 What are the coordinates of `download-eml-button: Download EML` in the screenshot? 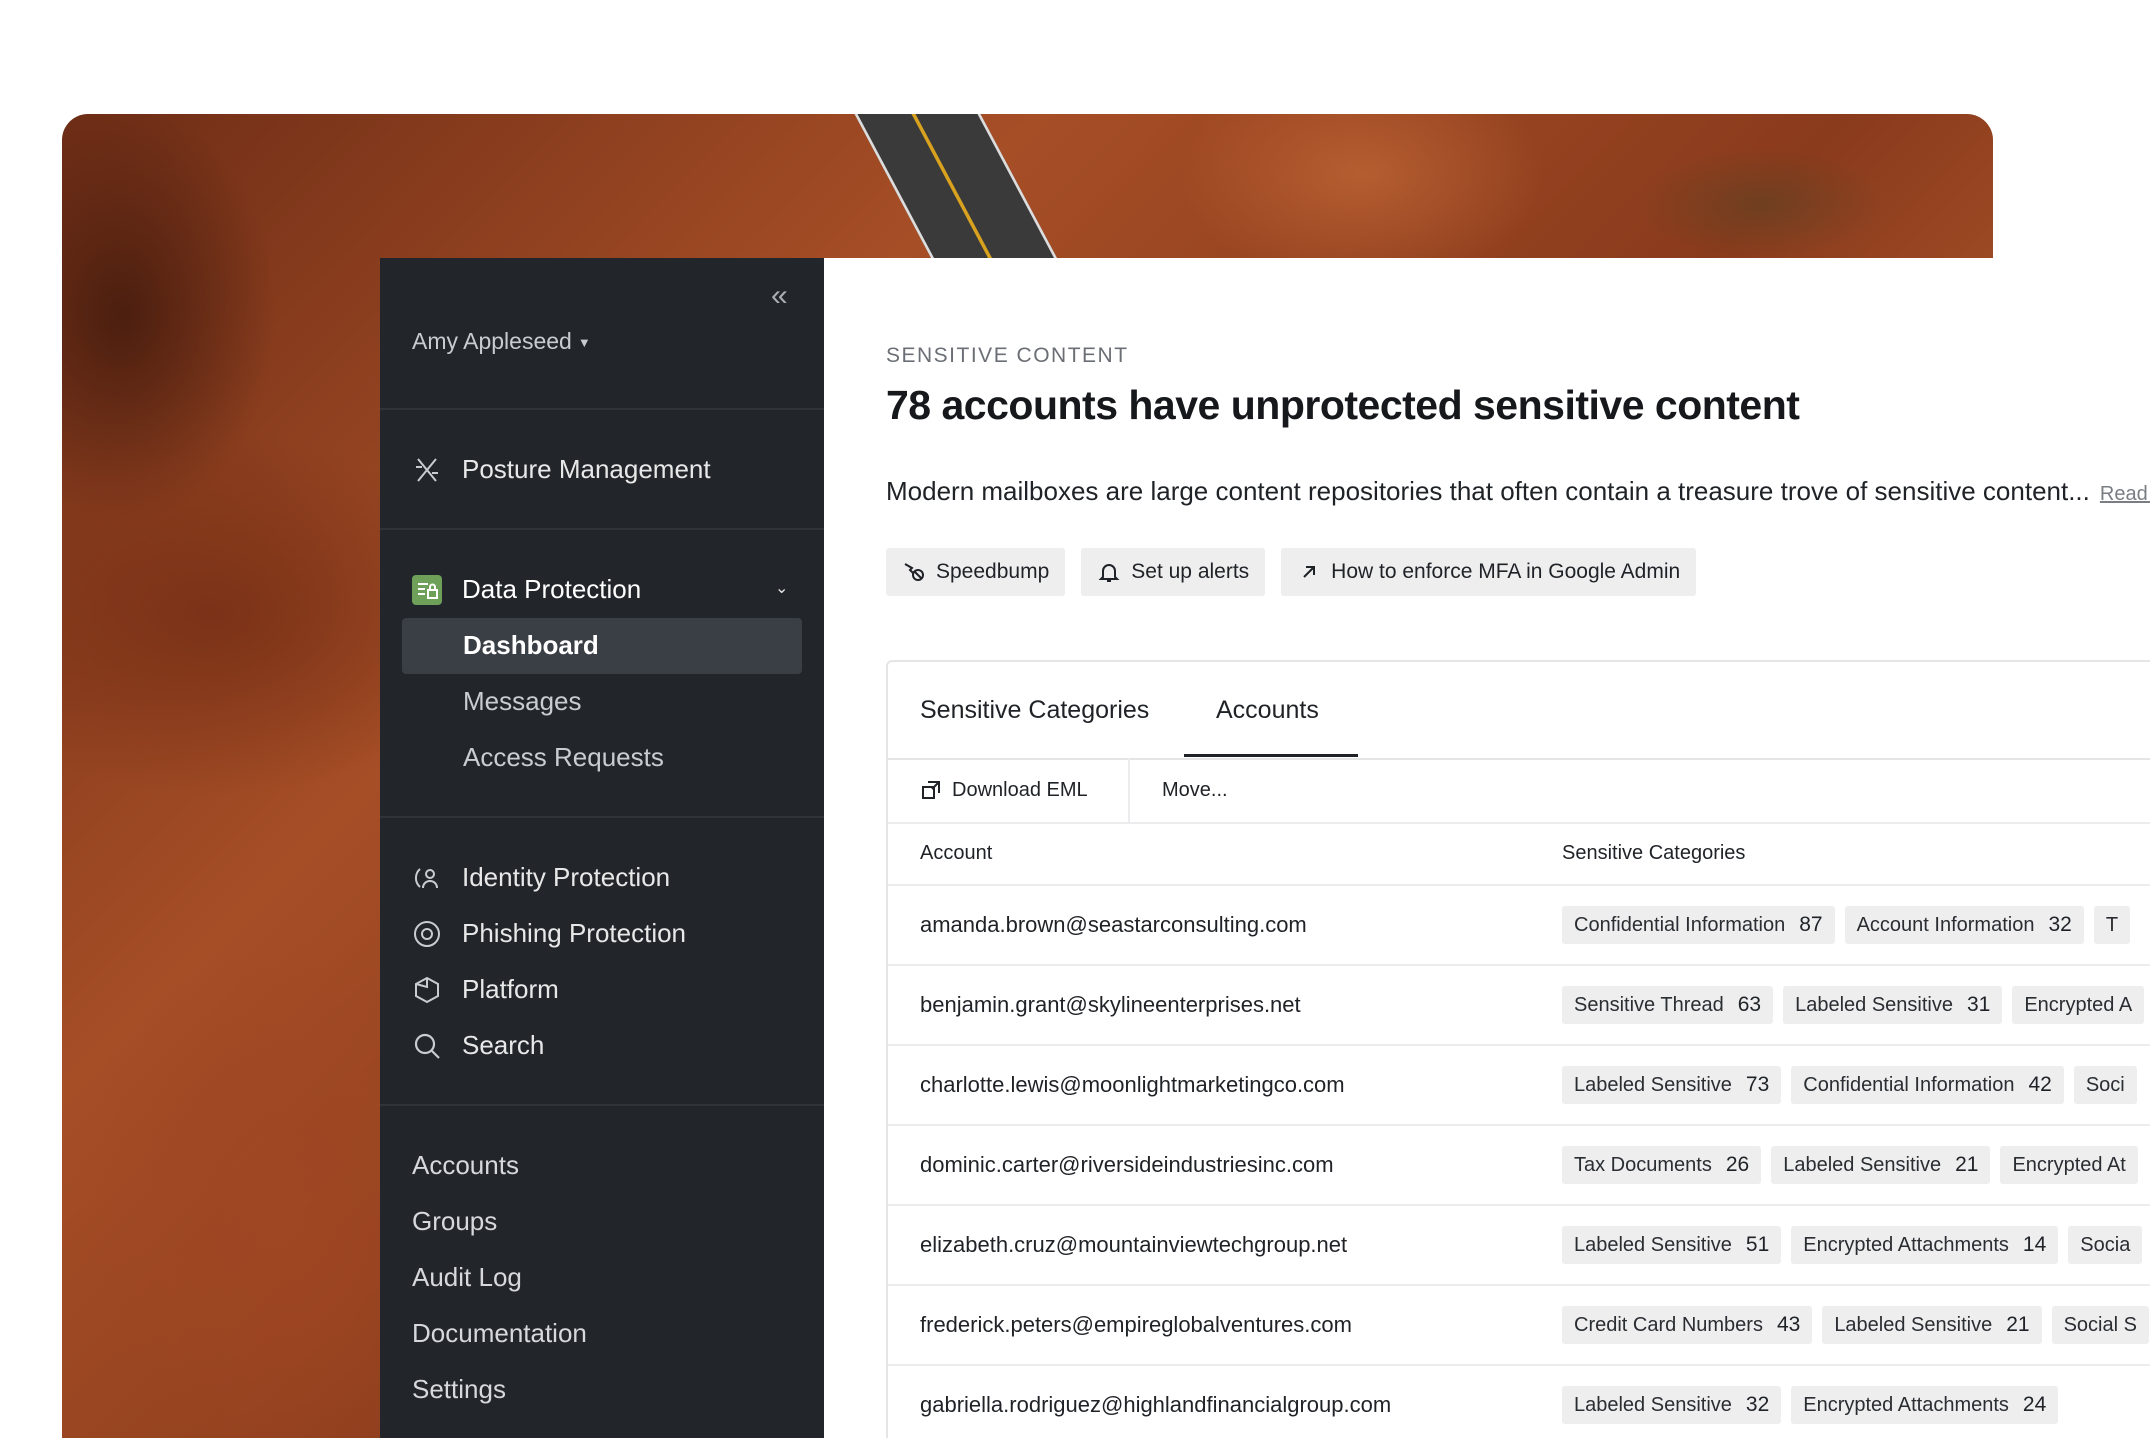 It's located at (1004, 790).